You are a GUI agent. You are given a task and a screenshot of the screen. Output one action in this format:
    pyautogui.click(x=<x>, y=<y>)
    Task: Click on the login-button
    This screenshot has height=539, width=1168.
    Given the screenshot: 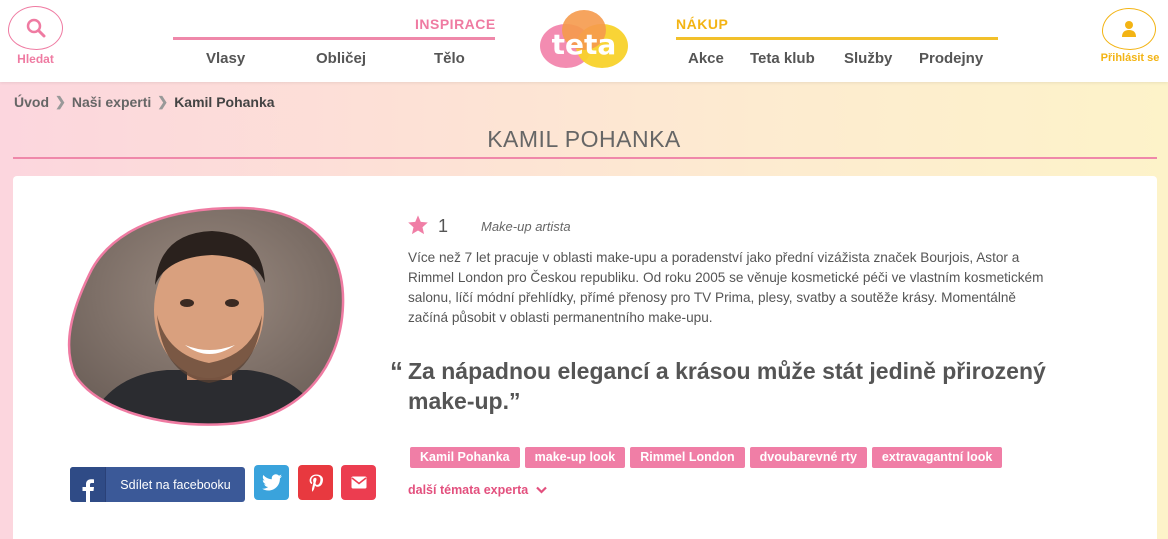 What is the action you would take?
    pyautogui.click(x=1129, y=29)
    